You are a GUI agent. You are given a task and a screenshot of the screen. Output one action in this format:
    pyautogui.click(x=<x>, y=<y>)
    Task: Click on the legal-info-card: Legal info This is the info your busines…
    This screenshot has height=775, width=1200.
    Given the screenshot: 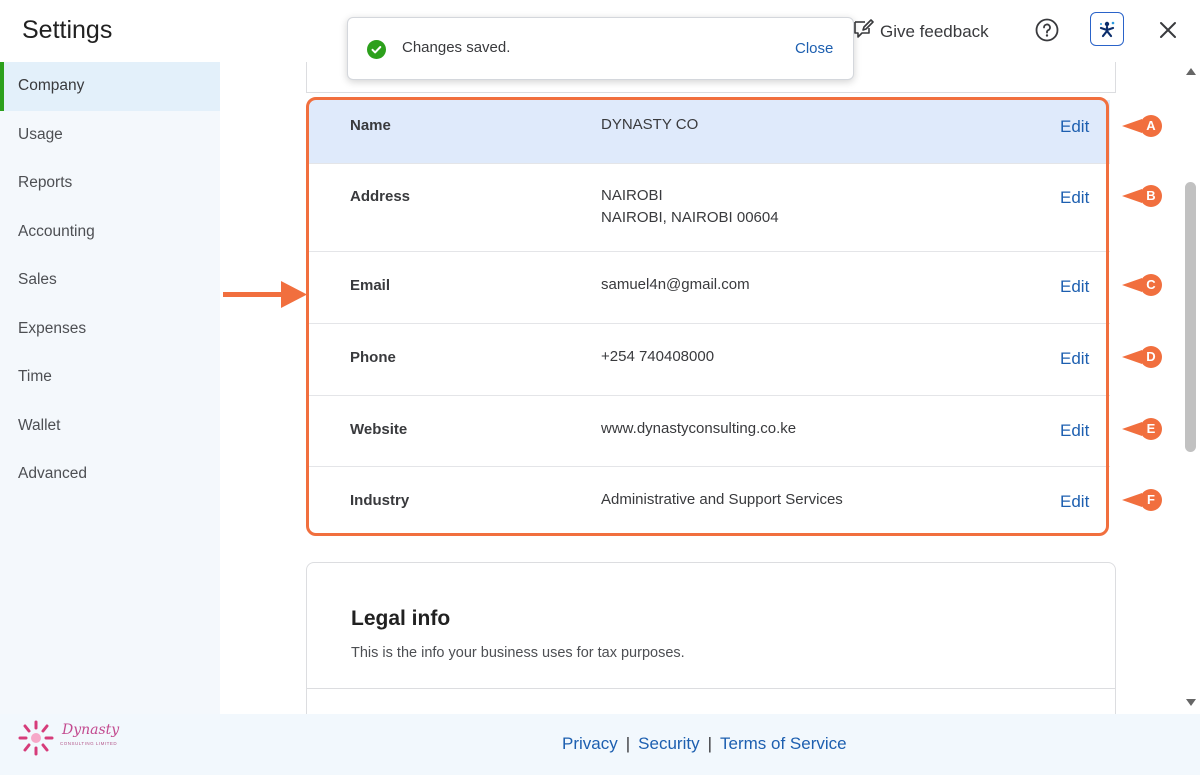 What is the action you would take?
    pyautogui.click(x=711, y=638)
    